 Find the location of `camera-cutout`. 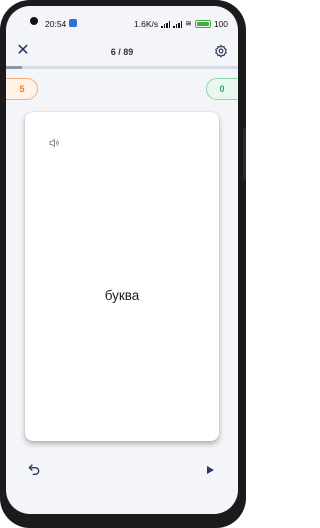

camera-cutout is located at coordinates (34, 21).